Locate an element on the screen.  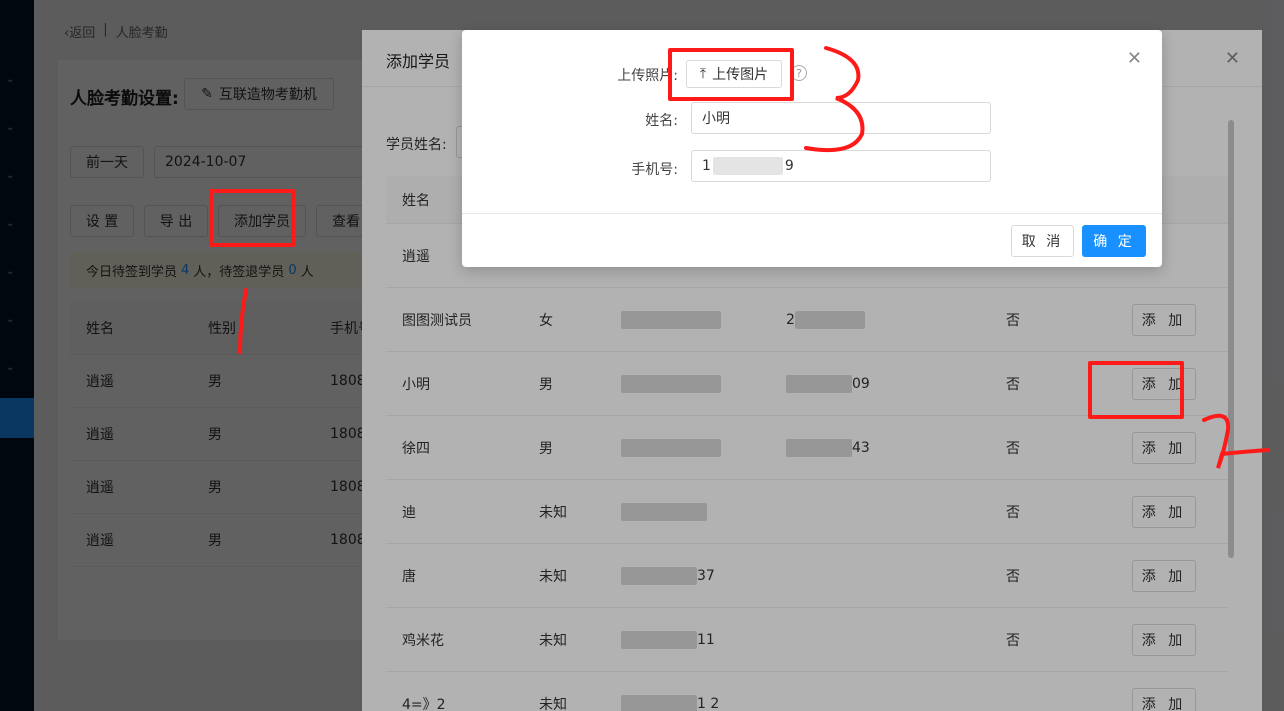
name-label: 姓名: is located at coordinates (661, 121).